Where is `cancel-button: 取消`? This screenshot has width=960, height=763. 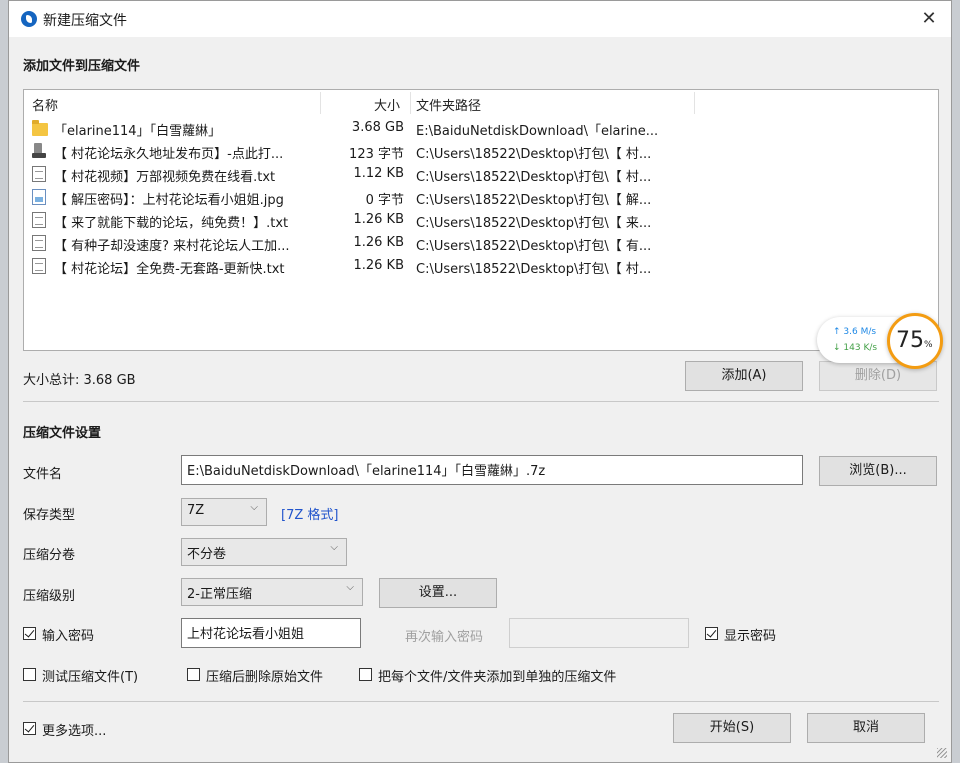
cancel-button: 取消 is located at coordinates (866, 728).